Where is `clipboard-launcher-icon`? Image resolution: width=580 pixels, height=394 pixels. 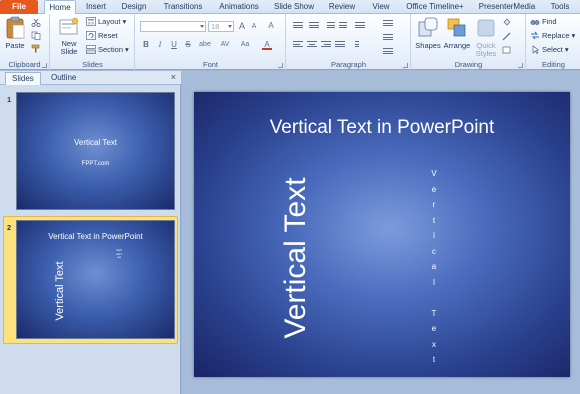
clipboard-launcher-icon is located at coordinates (44, 65).